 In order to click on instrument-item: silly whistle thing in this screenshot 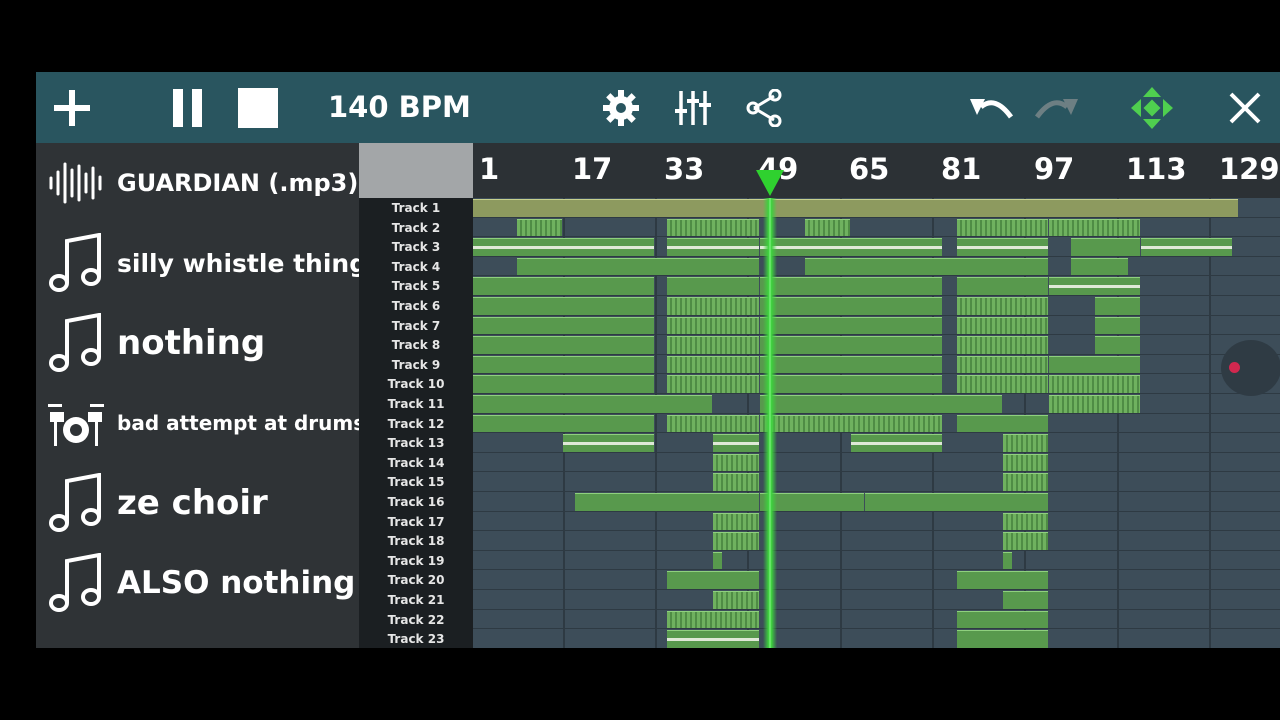, I will do `click(197, 263)`.